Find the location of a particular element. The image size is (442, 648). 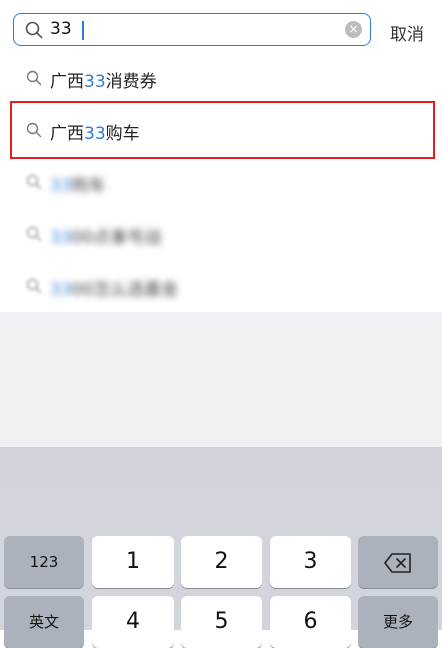

key-1: 1 is located at coordinates (133, 562).